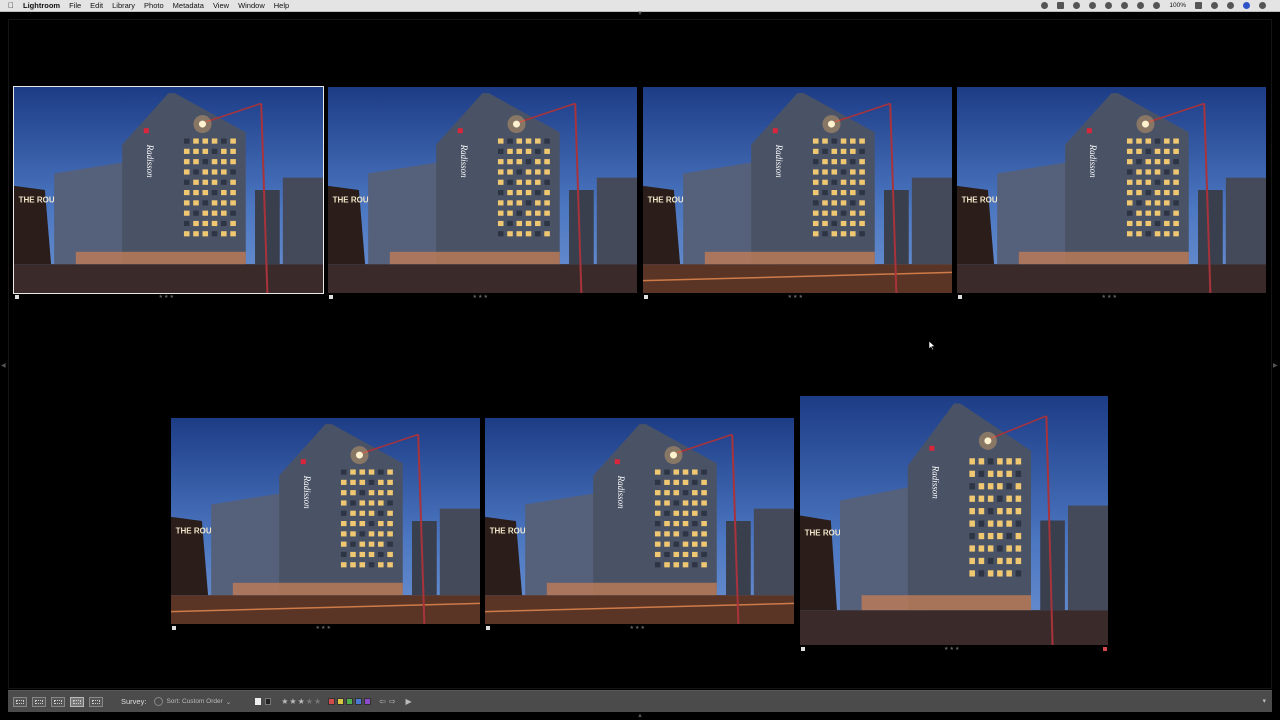  I want to click on siri-icon, so click(1246, 5).